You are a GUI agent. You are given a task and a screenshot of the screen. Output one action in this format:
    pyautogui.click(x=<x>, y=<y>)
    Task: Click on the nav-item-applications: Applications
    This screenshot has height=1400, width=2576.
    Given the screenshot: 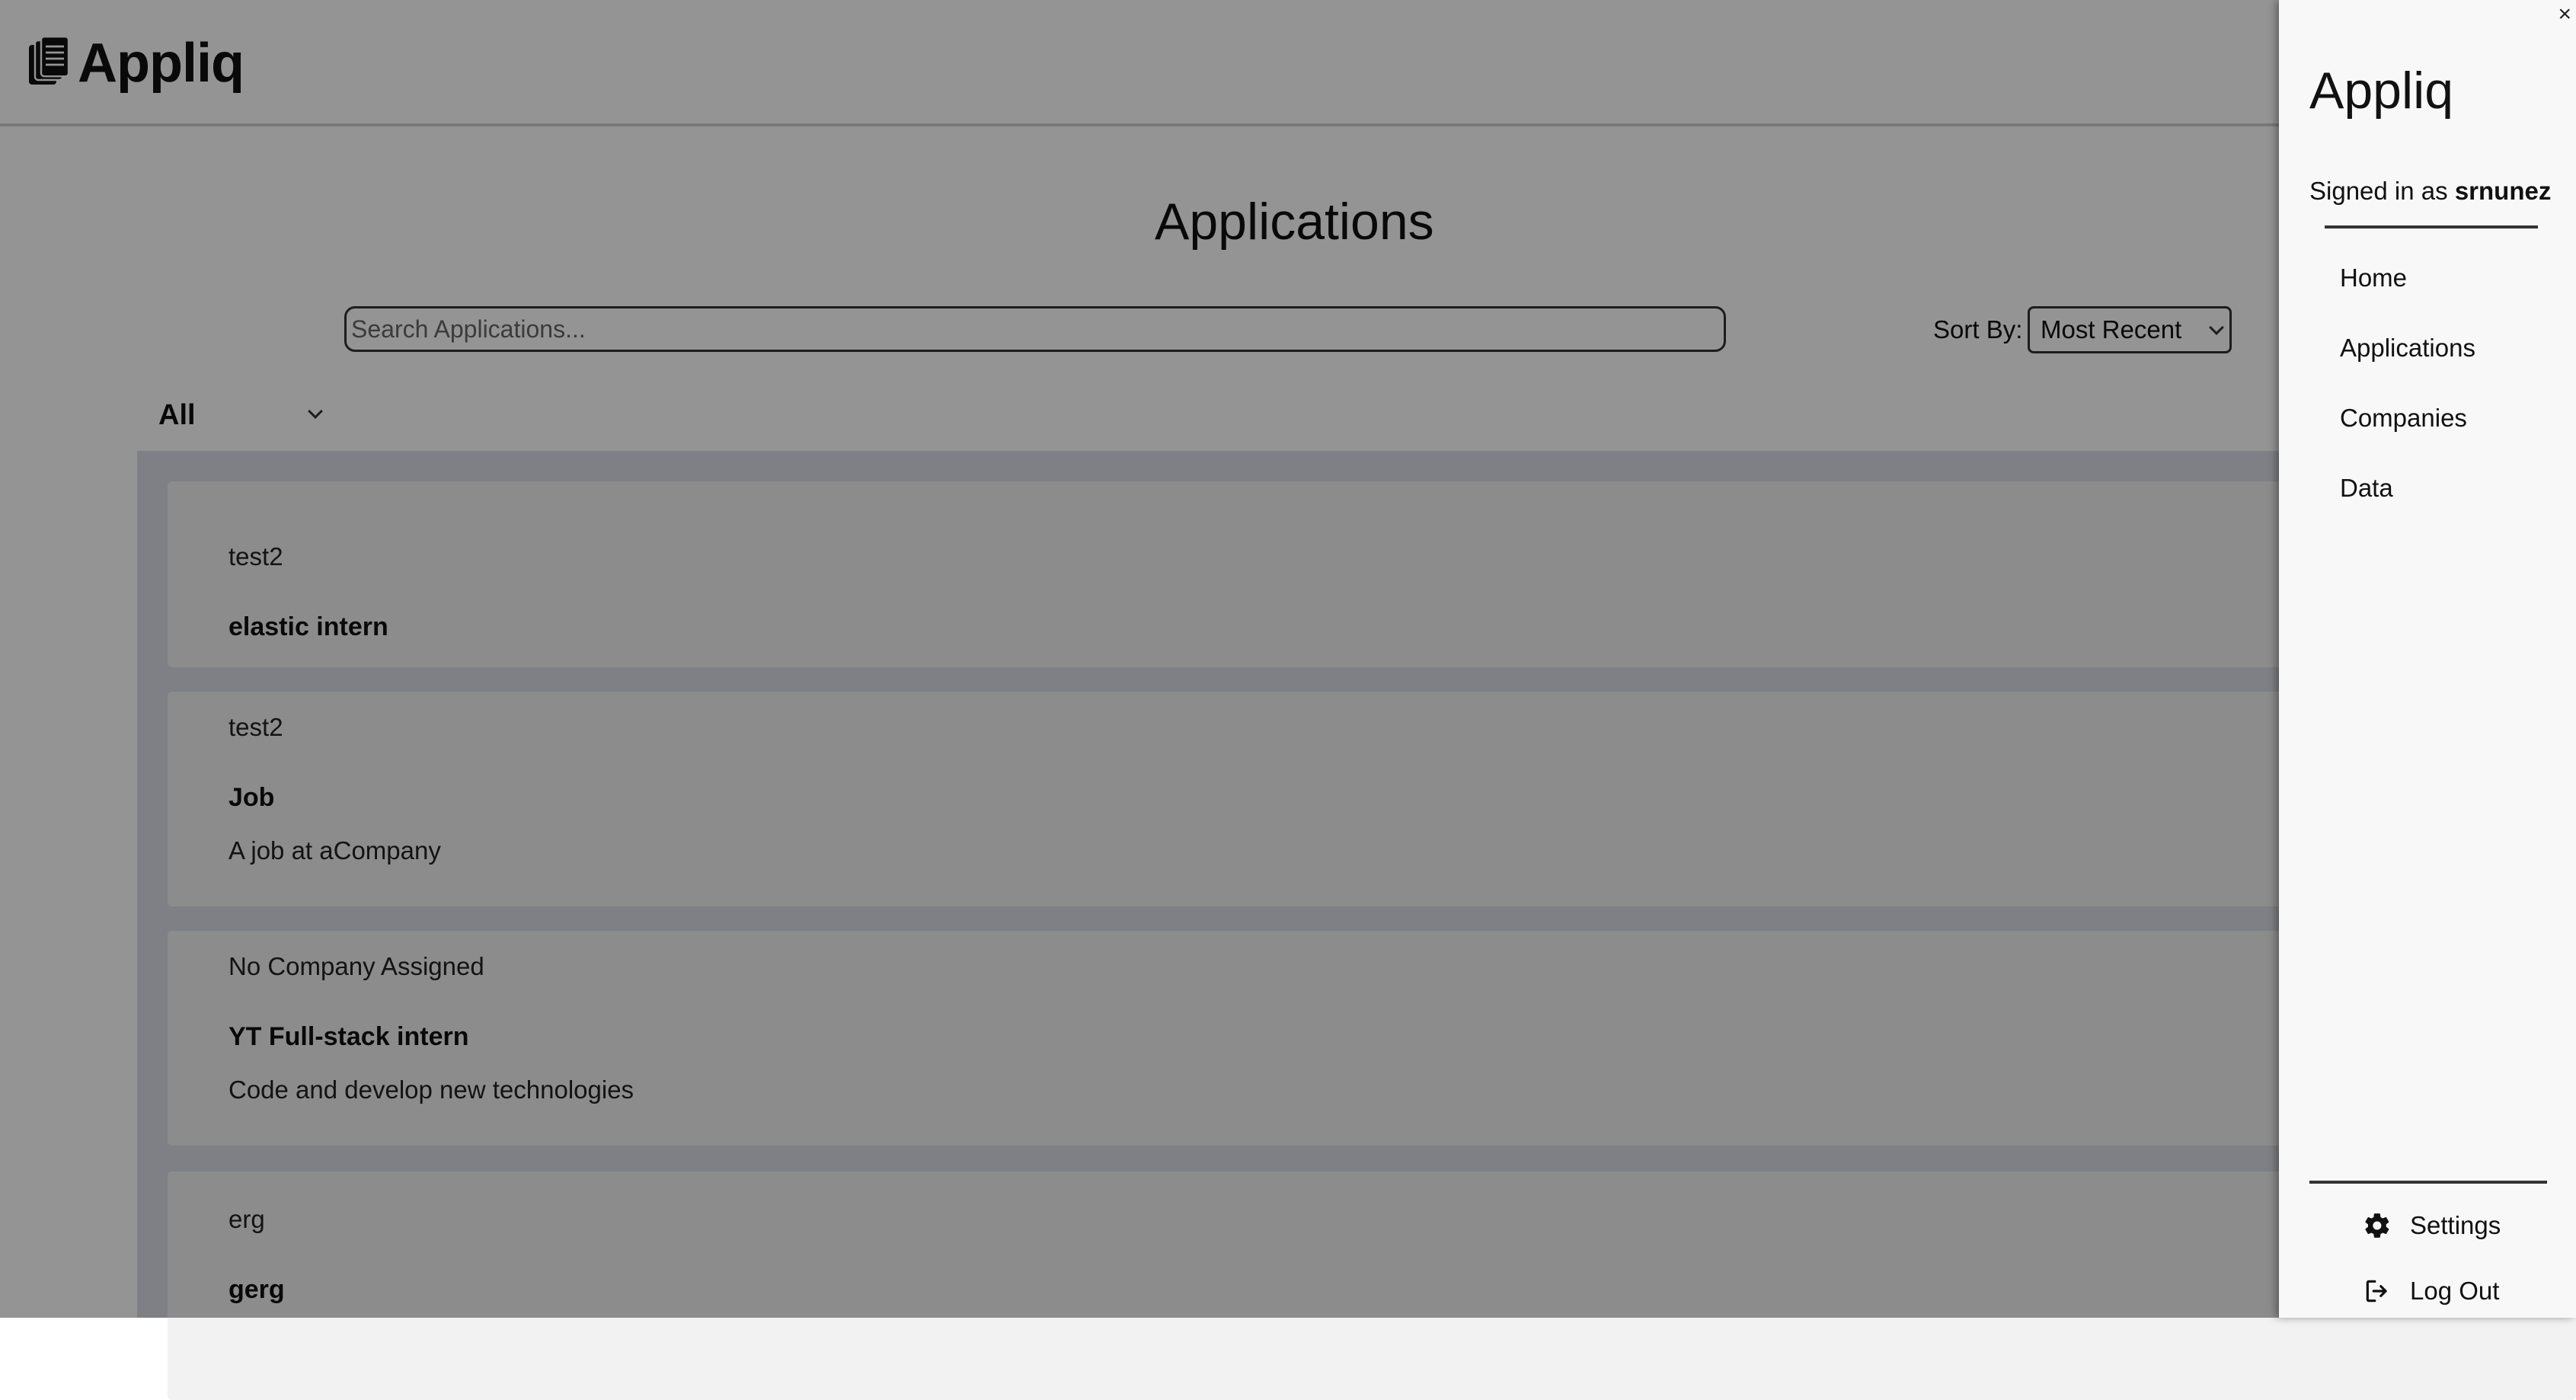 What is the action you would take?
    pyautogui.click(x=2408, y=364)
    